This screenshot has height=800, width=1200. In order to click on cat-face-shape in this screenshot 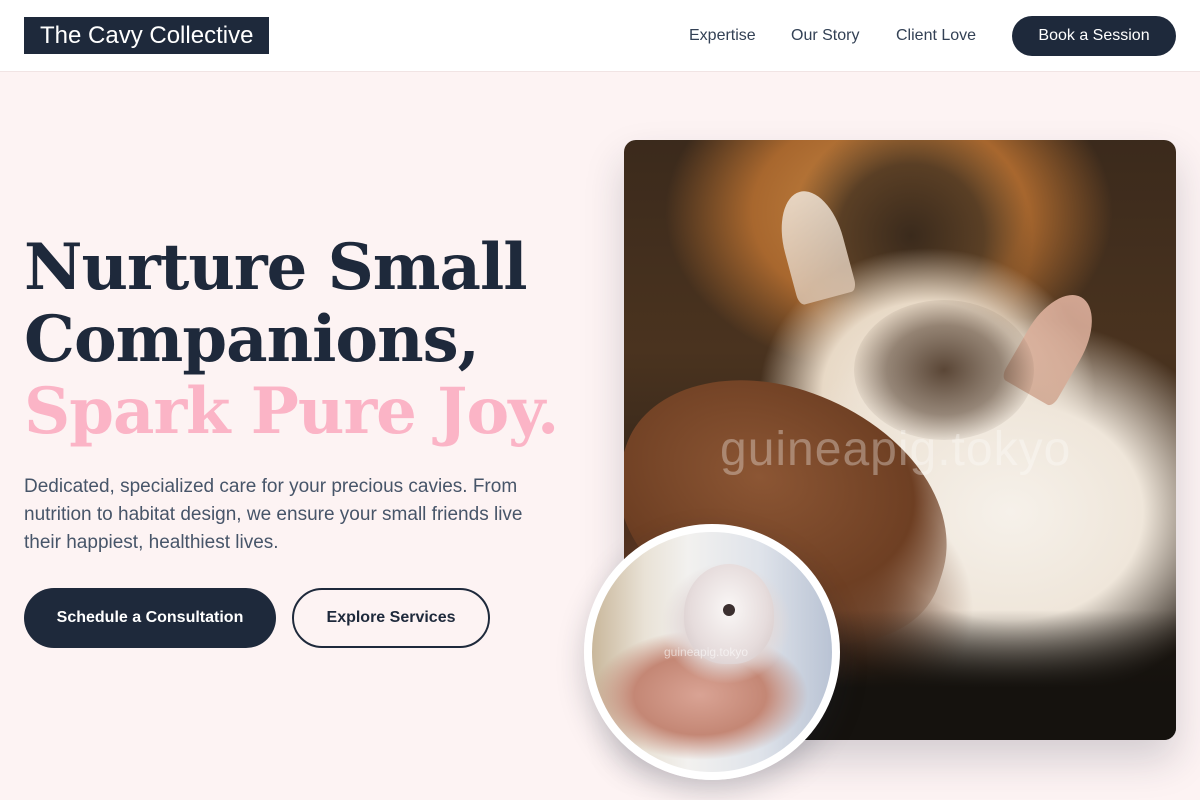, I will do `click(944, 370)`.